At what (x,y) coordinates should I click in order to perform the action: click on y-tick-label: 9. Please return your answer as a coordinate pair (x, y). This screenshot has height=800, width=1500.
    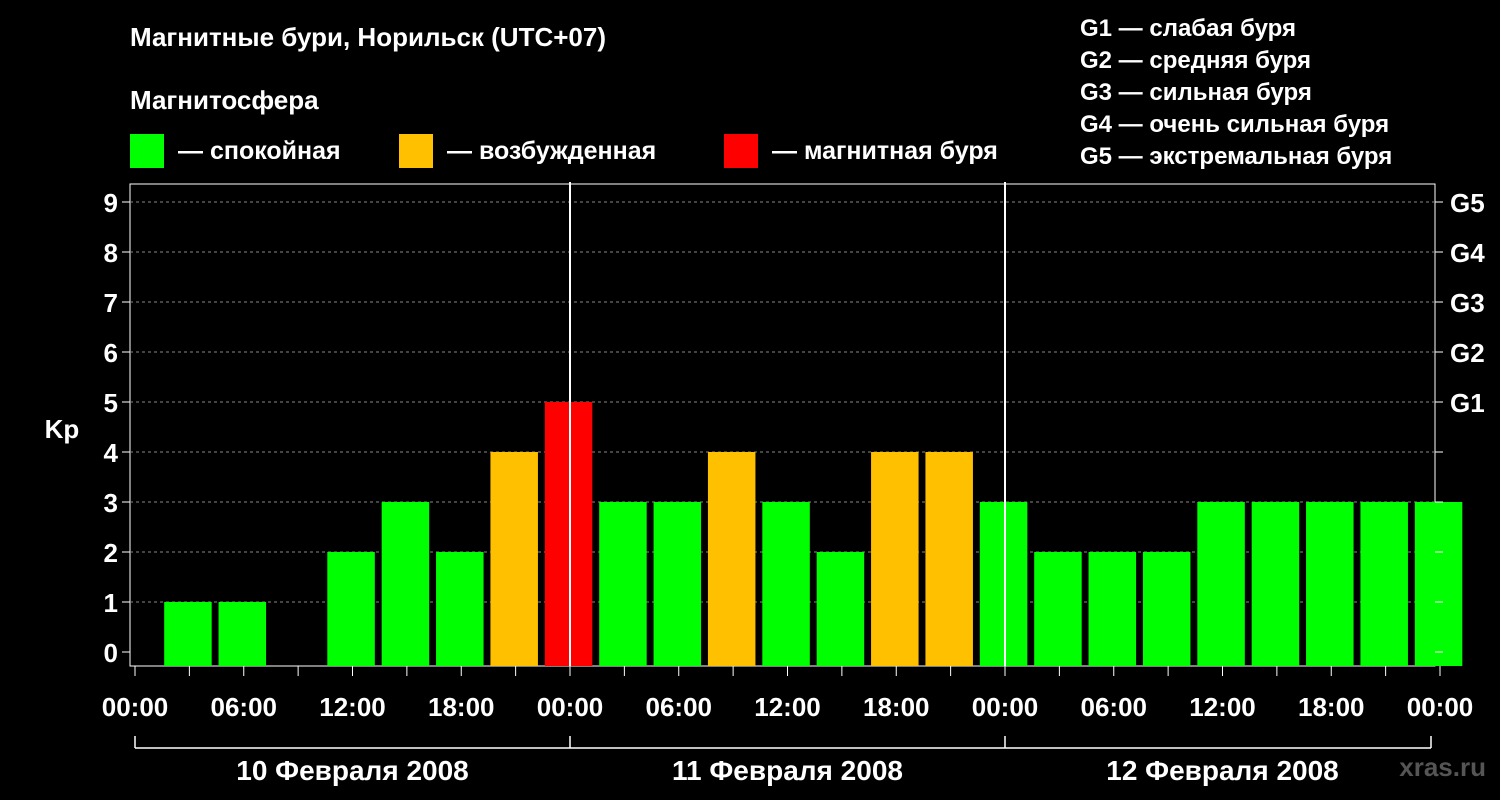
    Looking at the image, I should click on (111, 203).